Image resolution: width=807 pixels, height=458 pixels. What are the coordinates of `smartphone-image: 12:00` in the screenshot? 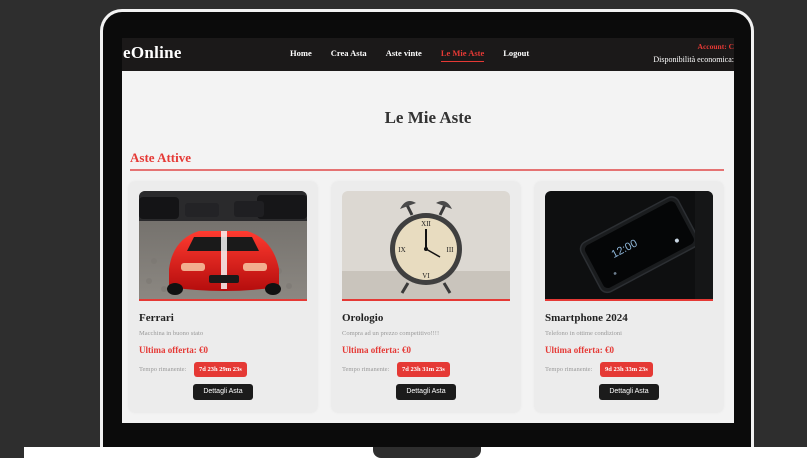 It's located at (629, 246).